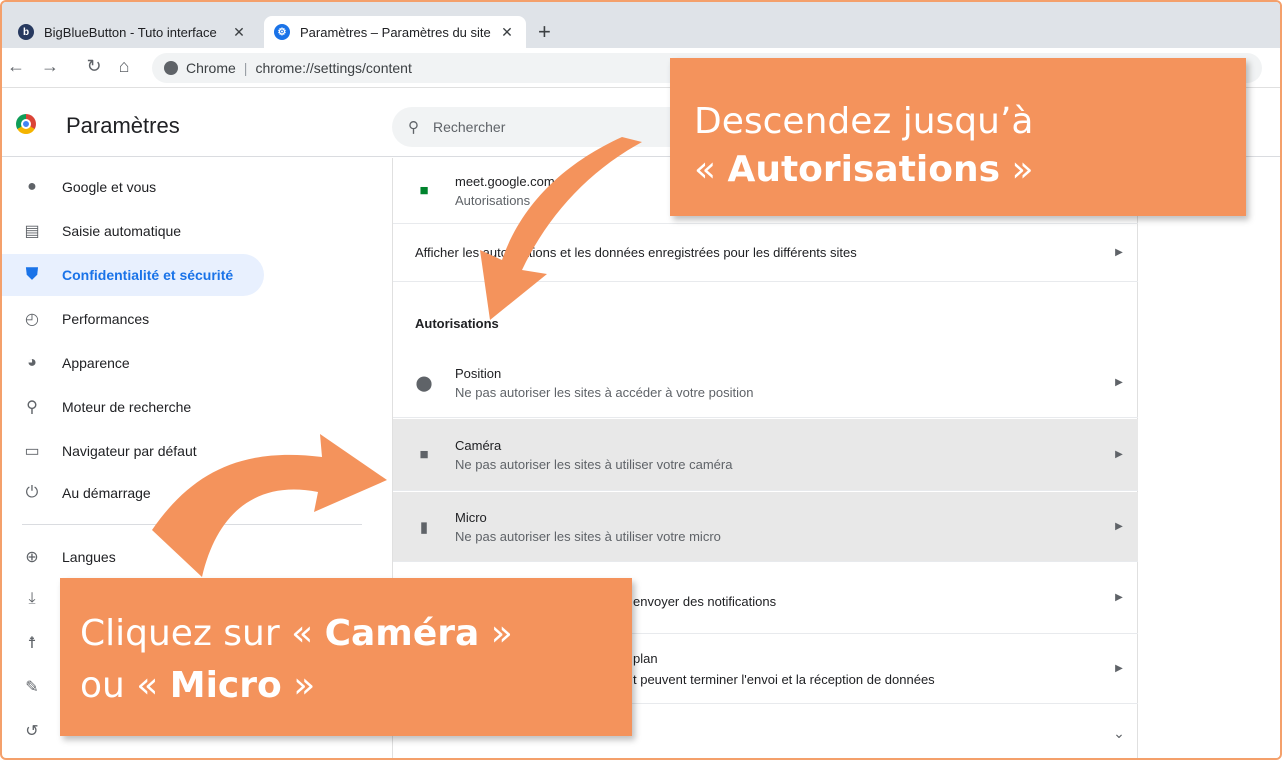  What do you see at coordinates (148, 275) in the screenshot?
I see `sidebar-item-label: Confidentialité et sécurité` at bounding box center [148, 275].